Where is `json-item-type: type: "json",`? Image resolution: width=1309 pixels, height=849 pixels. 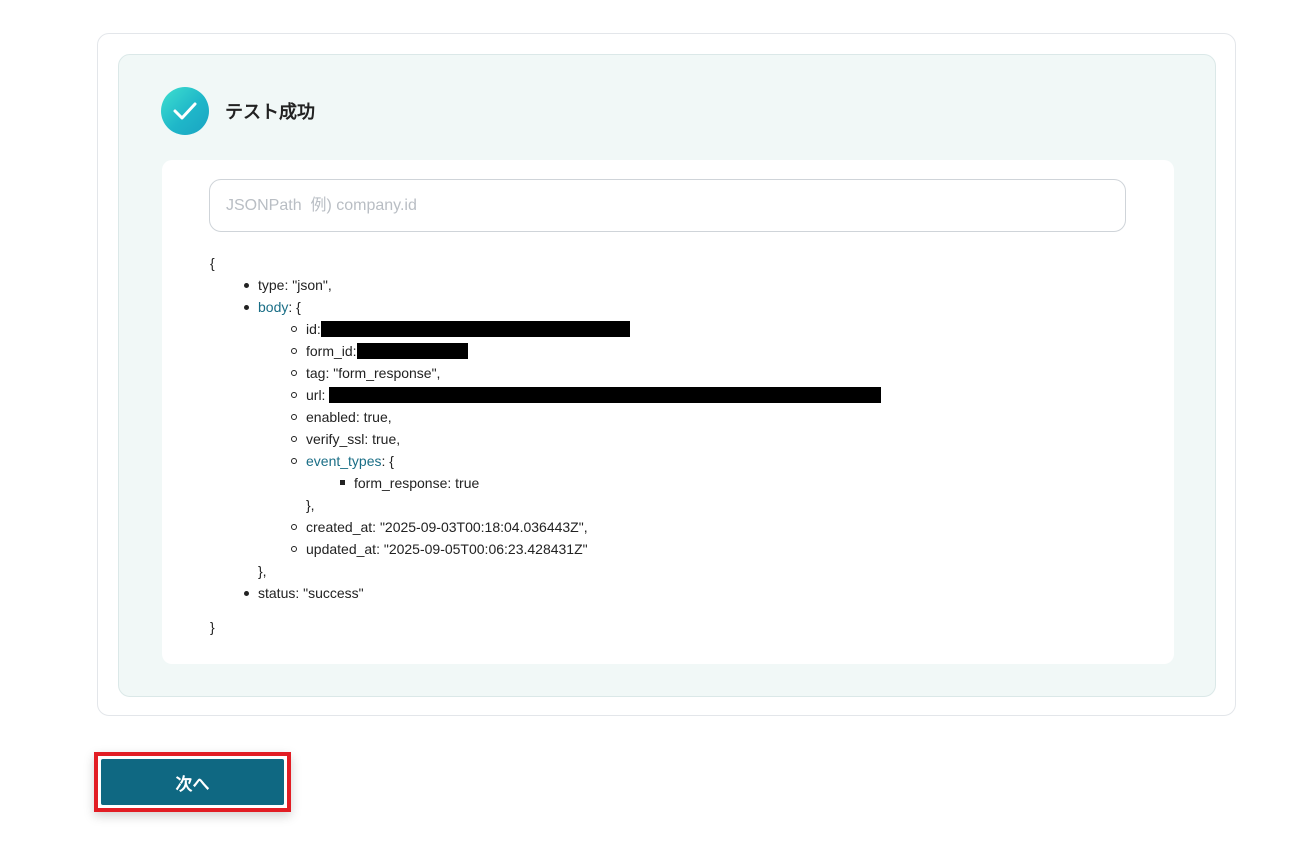 json-item-type: type: "json", is located at coordinates (545, 285).